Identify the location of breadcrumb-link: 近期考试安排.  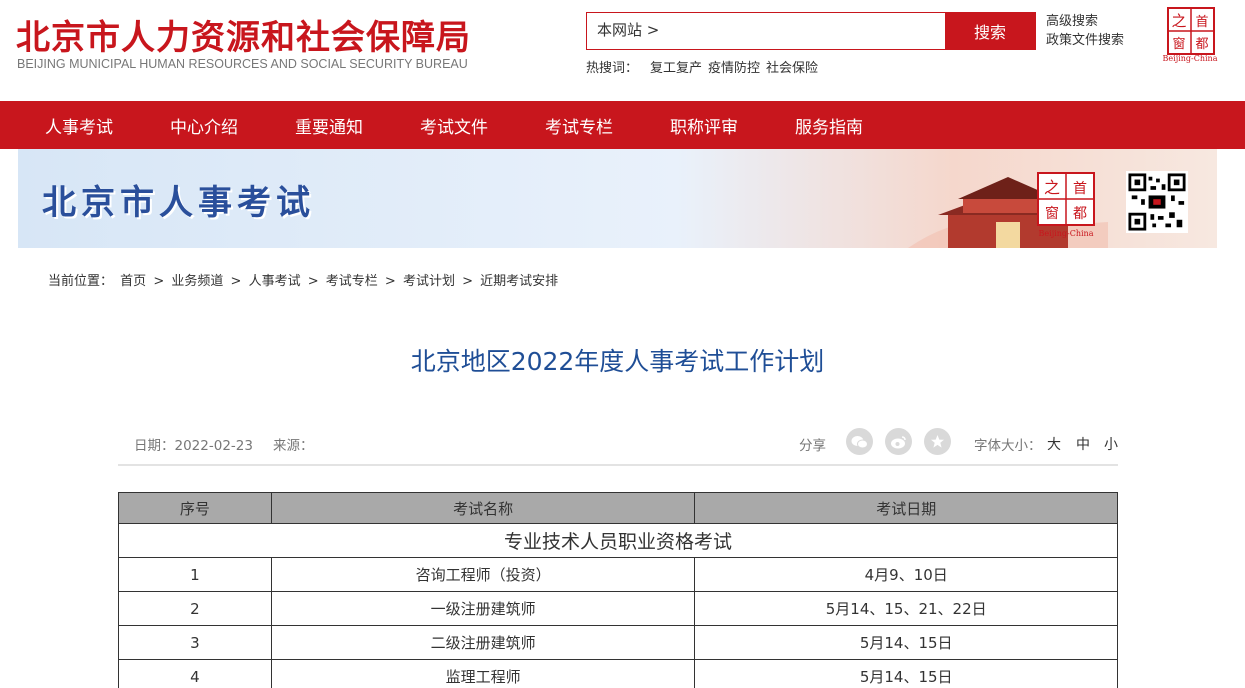
(519, 281).